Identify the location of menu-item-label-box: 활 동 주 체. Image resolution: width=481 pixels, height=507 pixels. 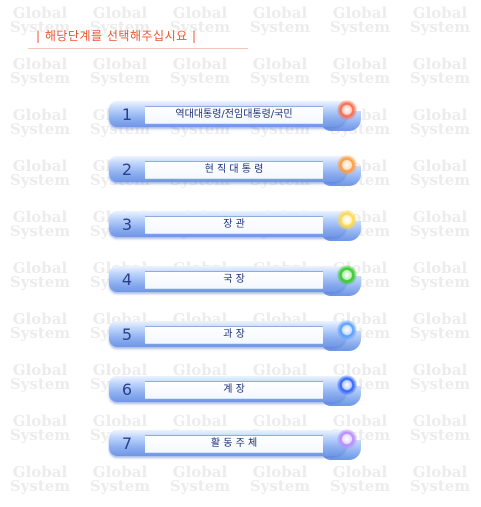
(234, 444).